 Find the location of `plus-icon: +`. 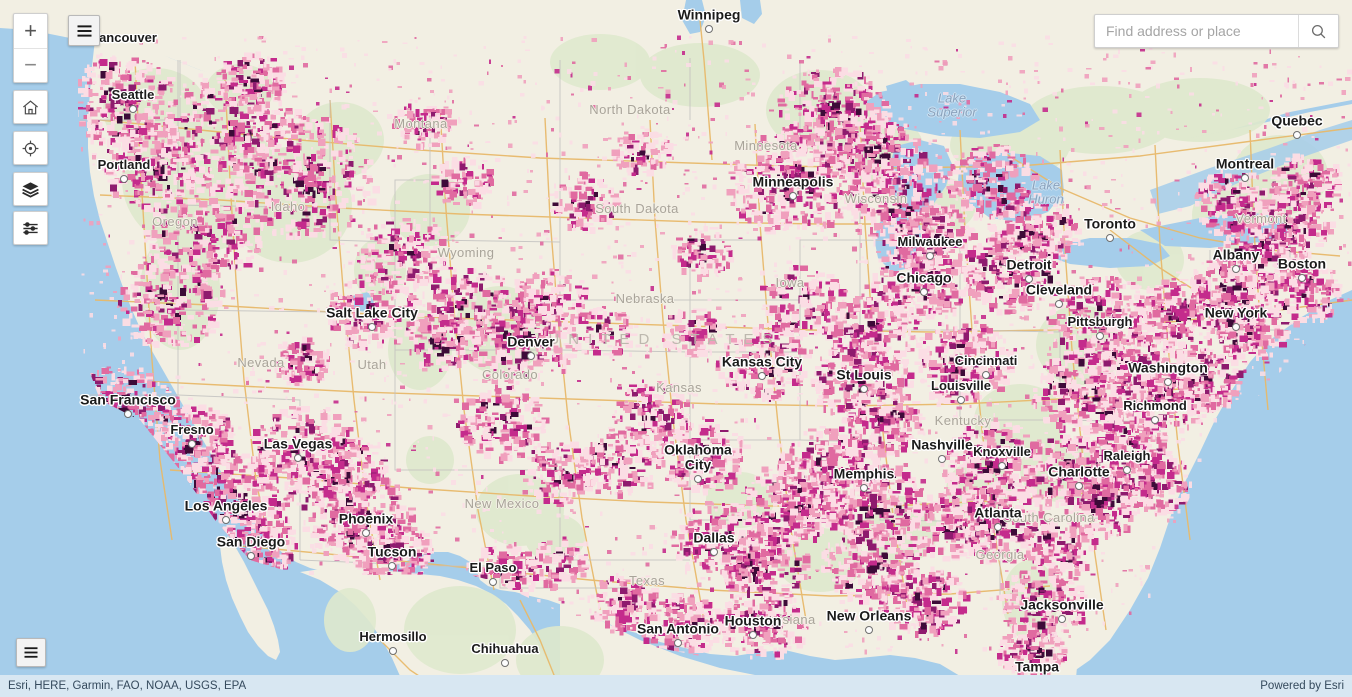

plus-icon: + is located at coordinates (30, 30).